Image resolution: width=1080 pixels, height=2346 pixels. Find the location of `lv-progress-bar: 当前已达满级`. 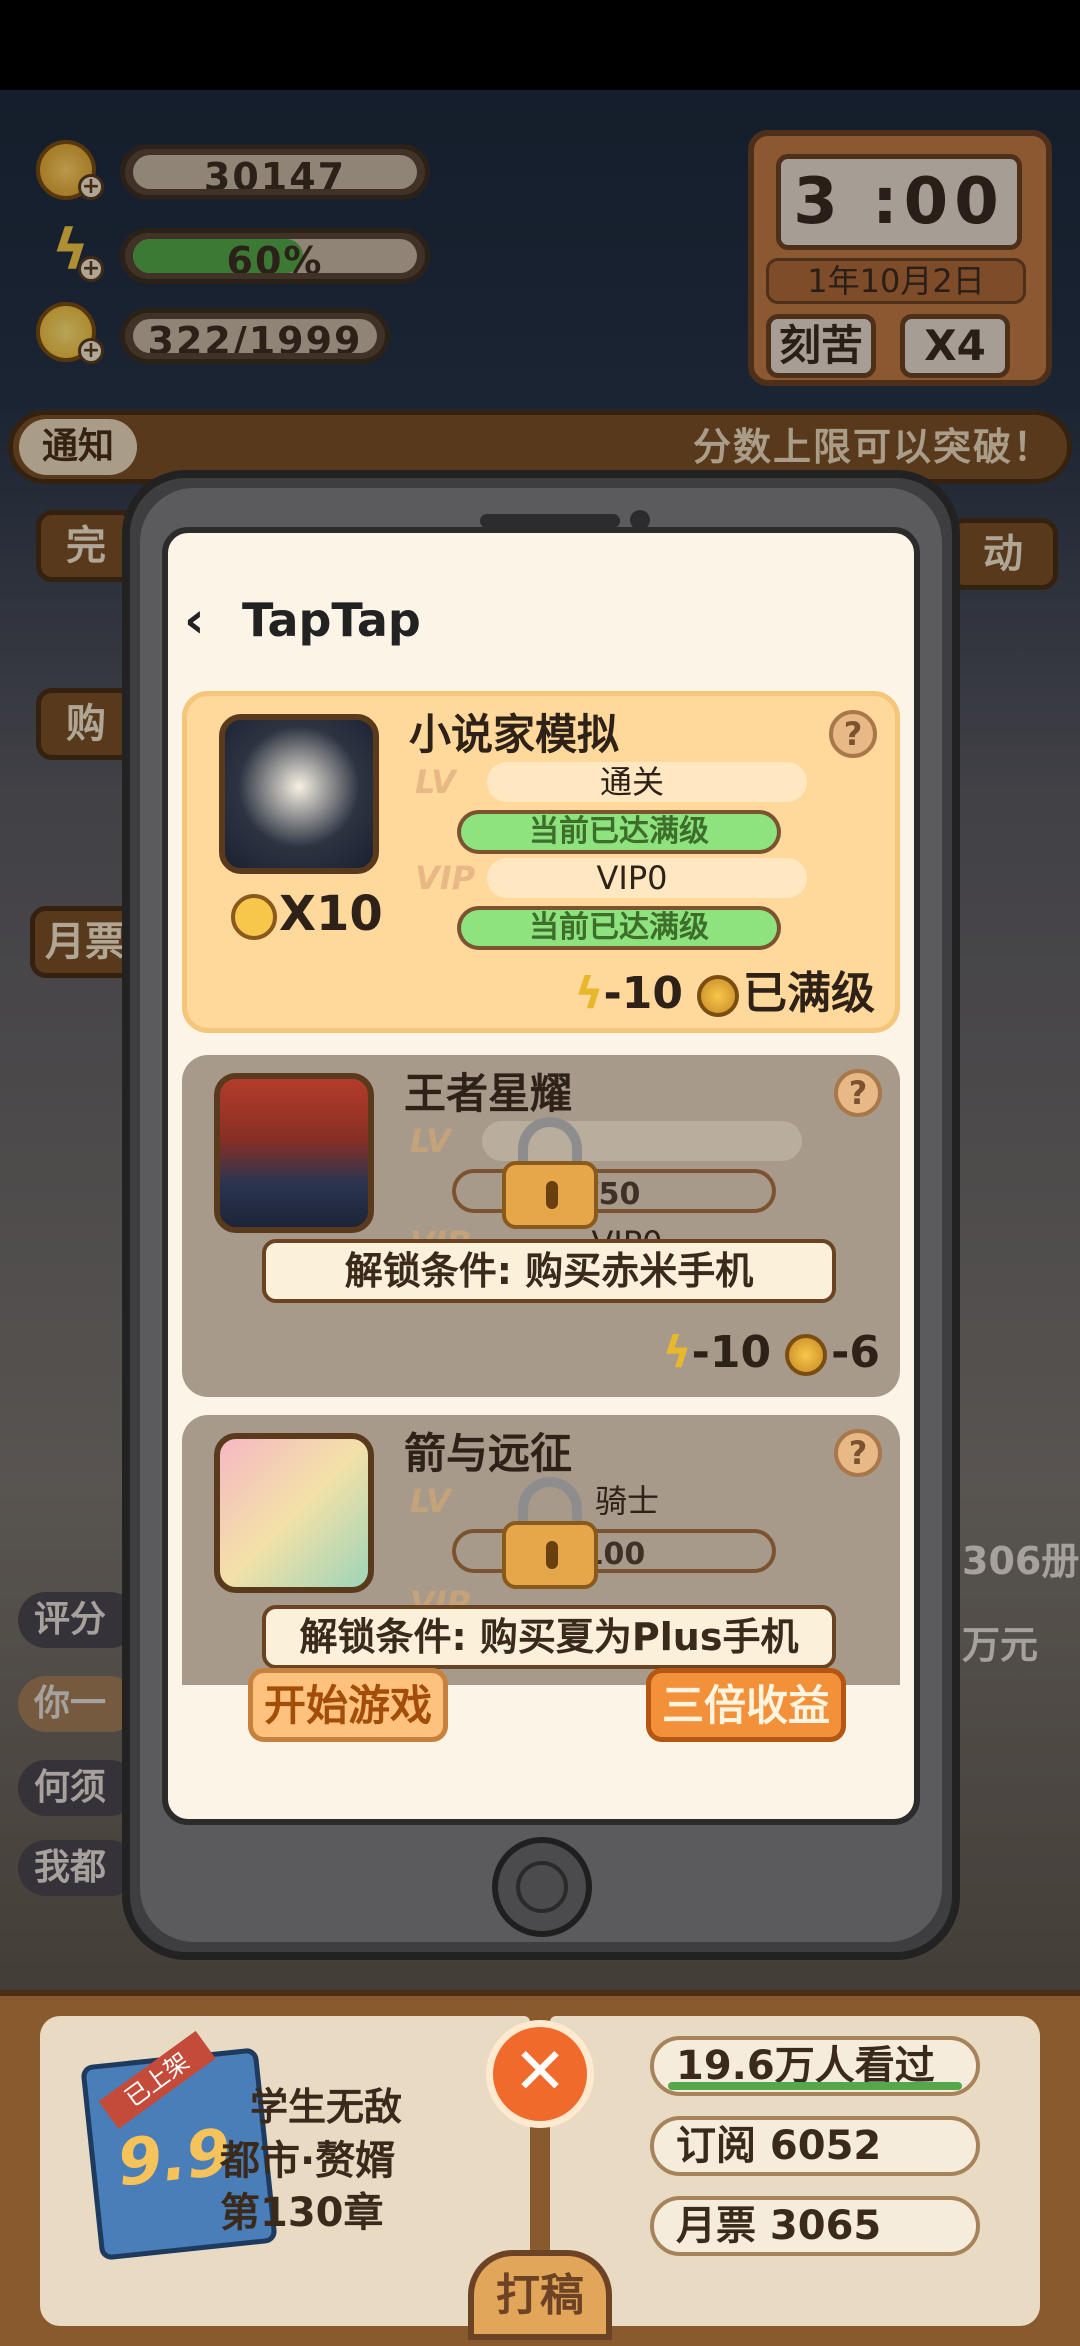

lv-progress-bar: 当前已达满级 is located at coordinates (619, 832).